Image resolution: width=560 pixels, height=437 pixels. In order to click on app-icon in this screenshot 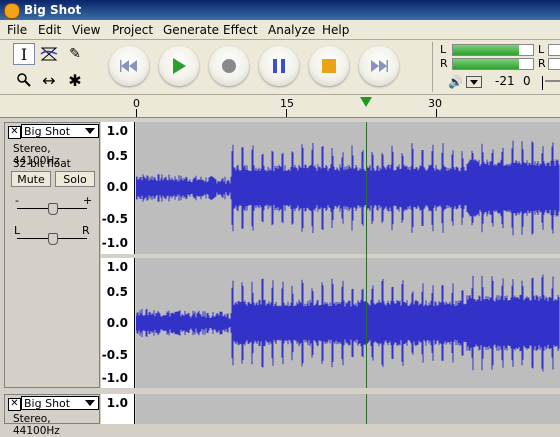, I will do `click(12, 11)`.